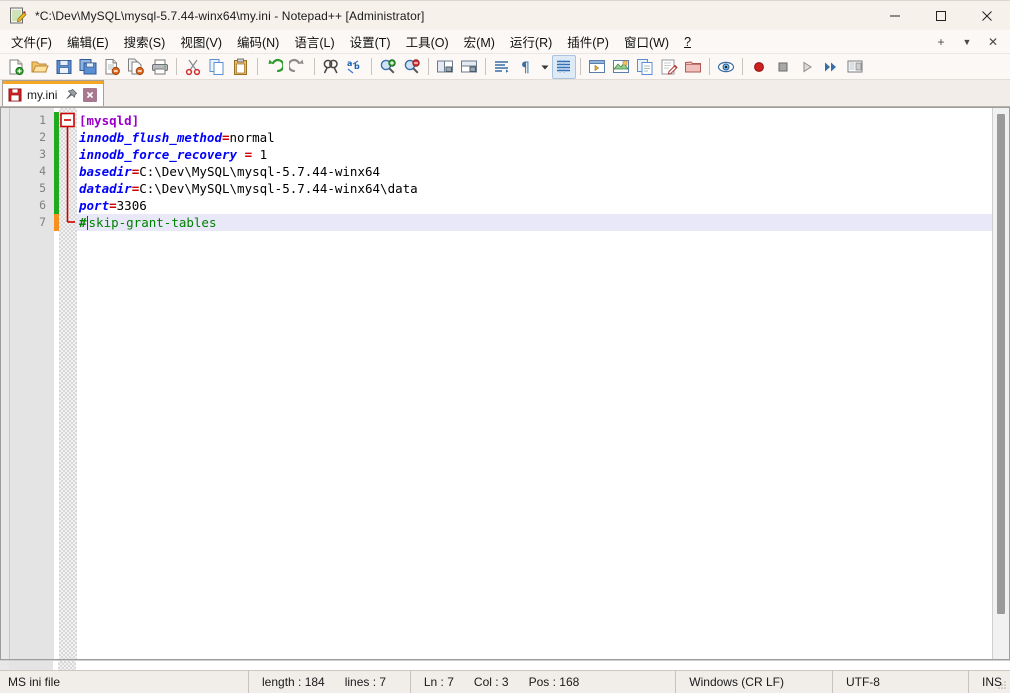  Describe the element at coordinates (241, 67) in the screenshot. I see `paste-icon` at that location.